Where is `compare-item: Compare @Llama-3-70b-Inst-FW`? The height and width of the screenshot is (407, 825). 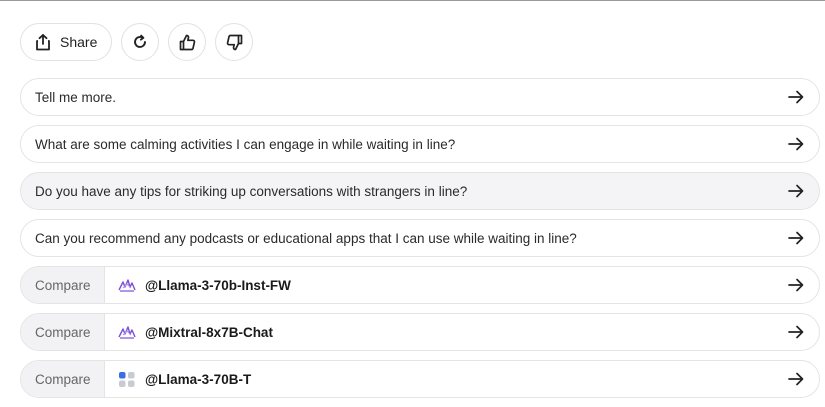
compare-item: Compare @Llama-3-70b-Inst-FW is located at coordinates (420, 285).